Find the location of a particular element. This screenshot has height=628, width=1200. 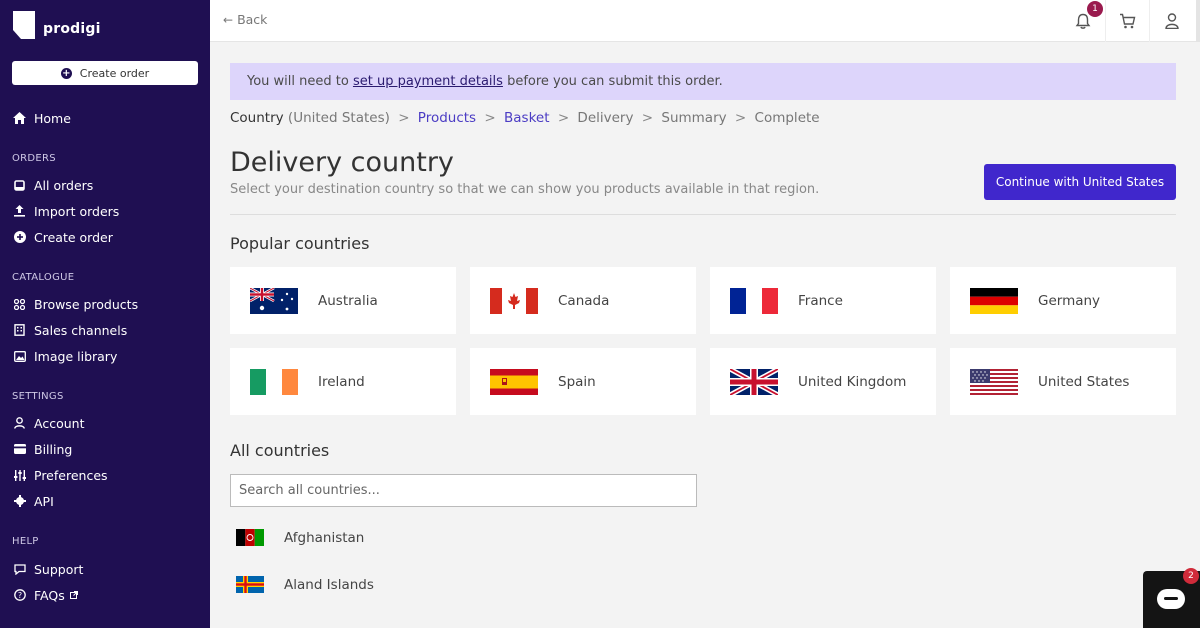

back-link: ← Back is located at coordinates (245, 19).